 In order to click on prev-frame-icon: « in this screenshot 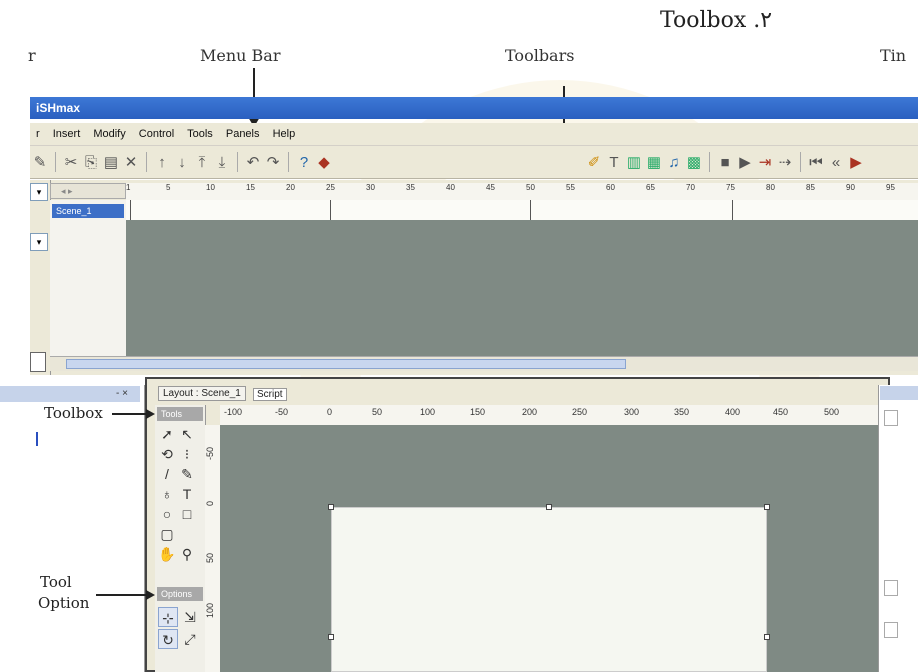, I will do `click(836, 162)`.